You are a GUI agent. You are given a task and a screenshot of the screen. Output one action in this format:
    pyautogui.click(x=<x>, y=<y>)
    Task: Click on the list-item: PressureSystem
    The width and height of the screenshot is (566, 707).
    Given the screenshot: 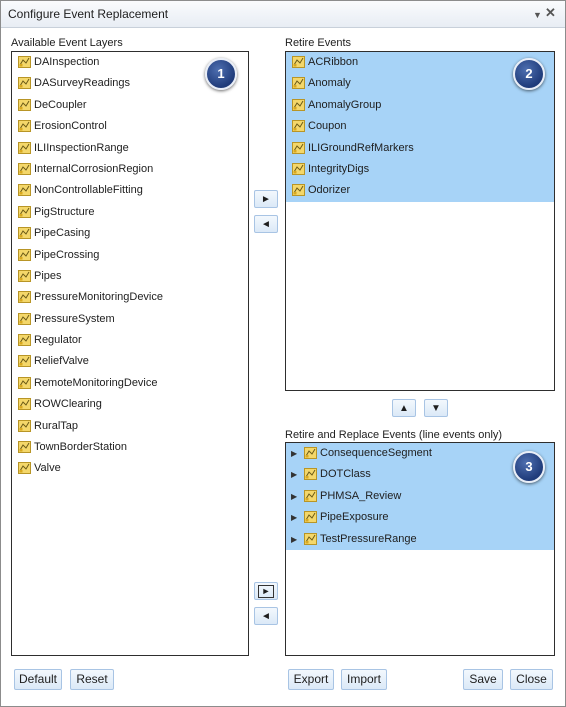 What is the action you would take?
    pyautogui.click(x=130, y=319)
    